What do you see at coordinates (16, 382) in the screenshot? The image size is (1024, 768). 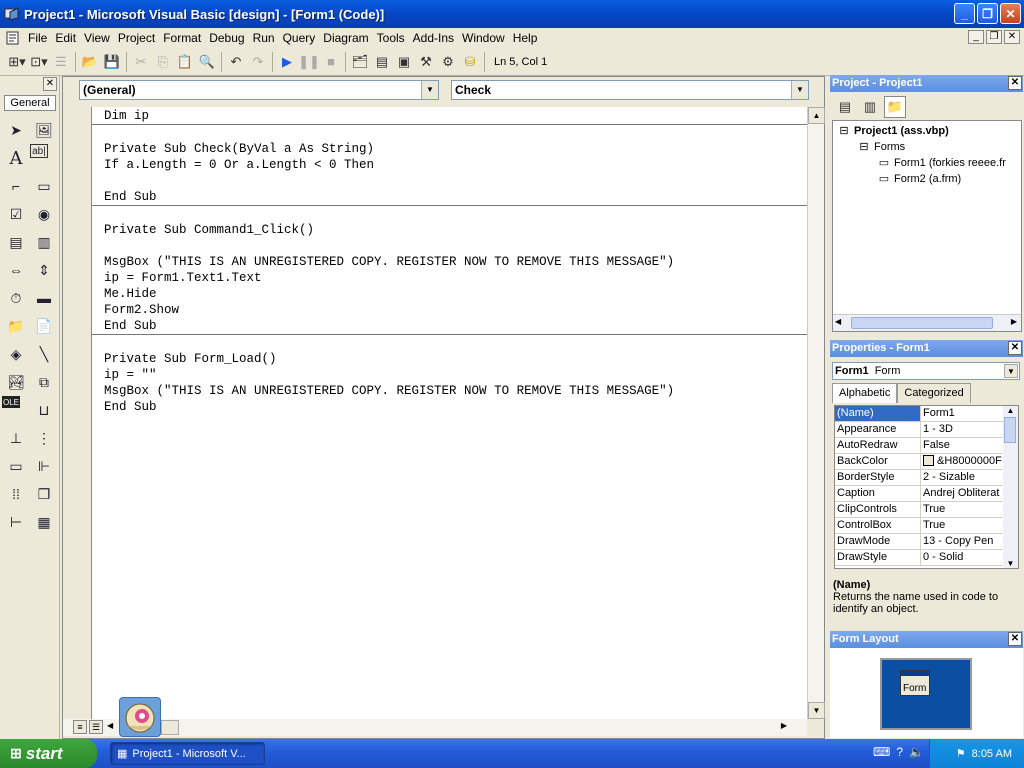 I see `image-tool-icon: 🏞` at bounding box center [16, 382].